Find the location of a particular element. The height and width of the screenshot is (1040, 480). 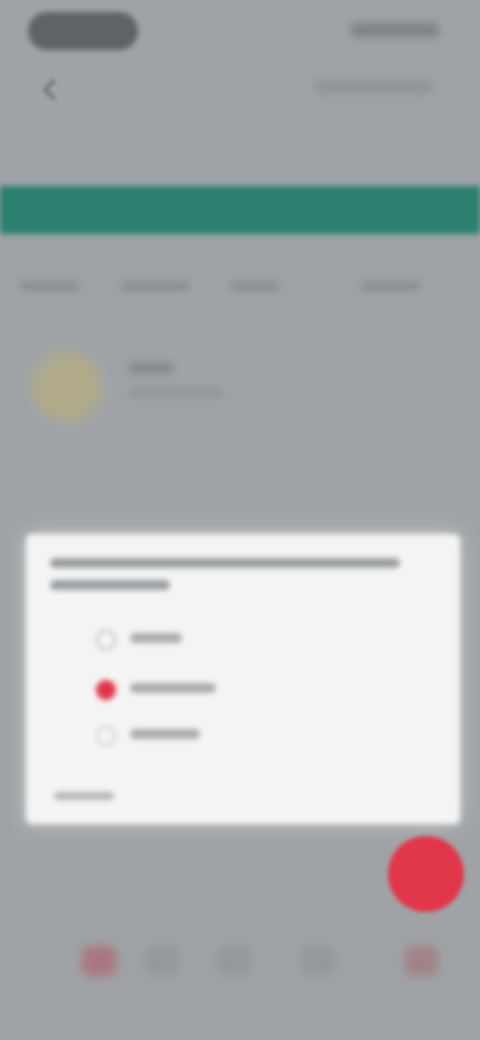

meta-row is located at coordinates (240, 286).